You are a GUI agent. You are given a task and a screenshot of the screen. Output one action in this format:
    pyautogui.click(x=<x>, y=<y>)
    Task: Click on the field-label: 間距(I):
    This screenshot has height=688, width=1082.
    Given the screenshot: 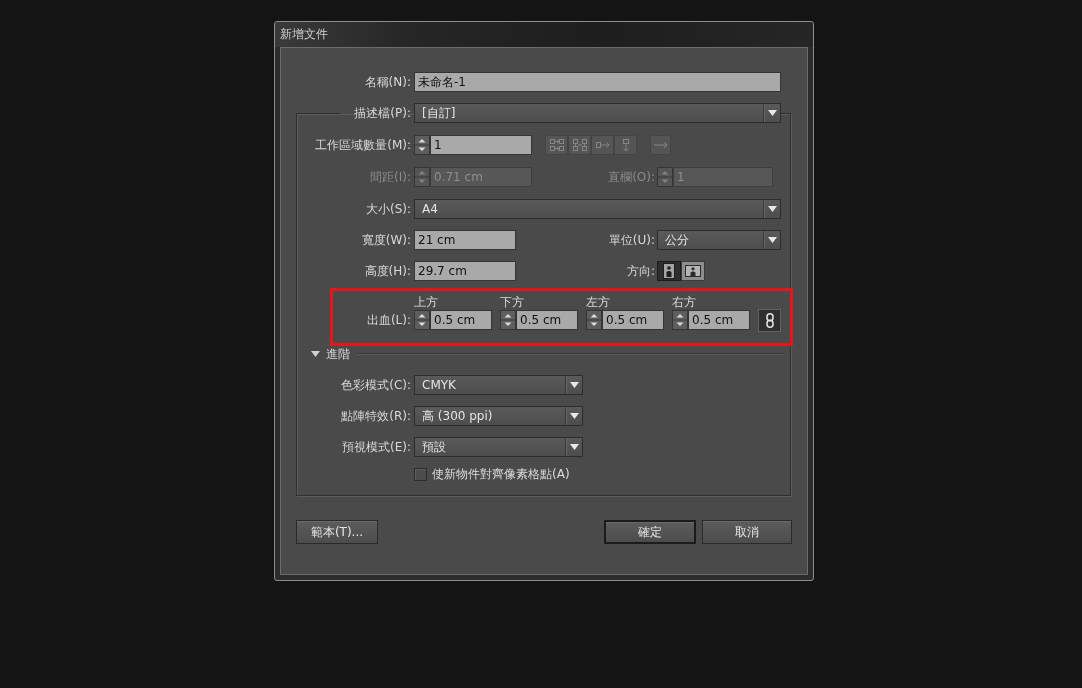 What is the action you would take?
    pyautogui.click(x=390, y=177)
    